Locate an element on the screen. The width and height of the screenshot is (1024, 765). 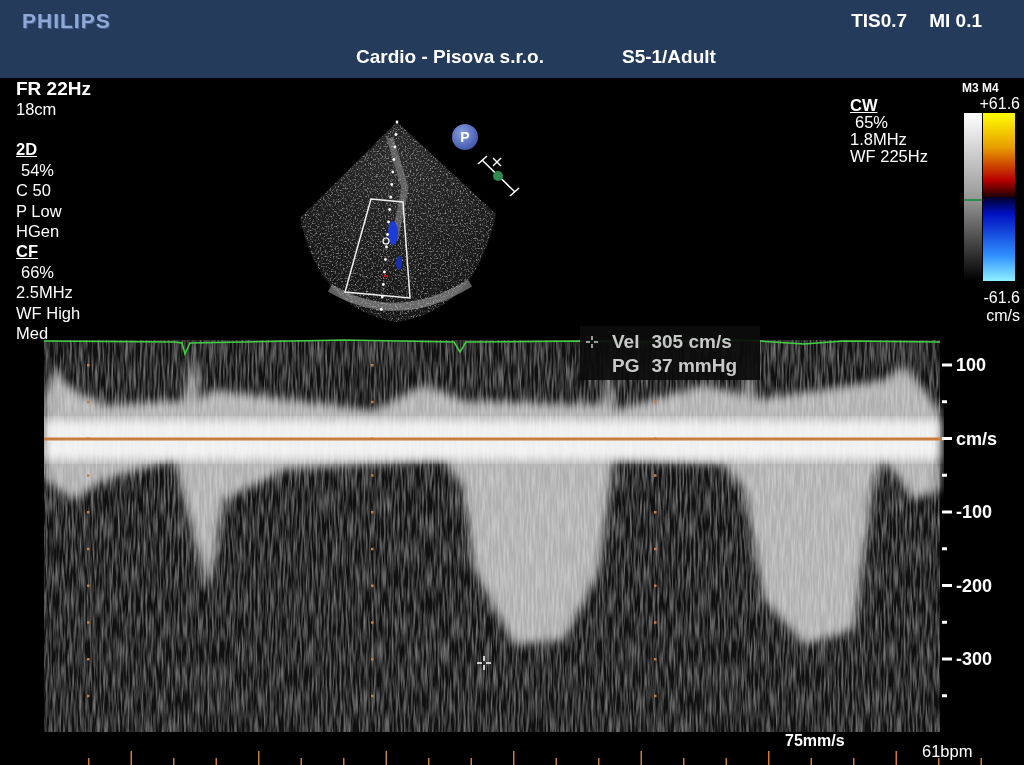
steering-angle-icon is located at coordinates (499, 176).